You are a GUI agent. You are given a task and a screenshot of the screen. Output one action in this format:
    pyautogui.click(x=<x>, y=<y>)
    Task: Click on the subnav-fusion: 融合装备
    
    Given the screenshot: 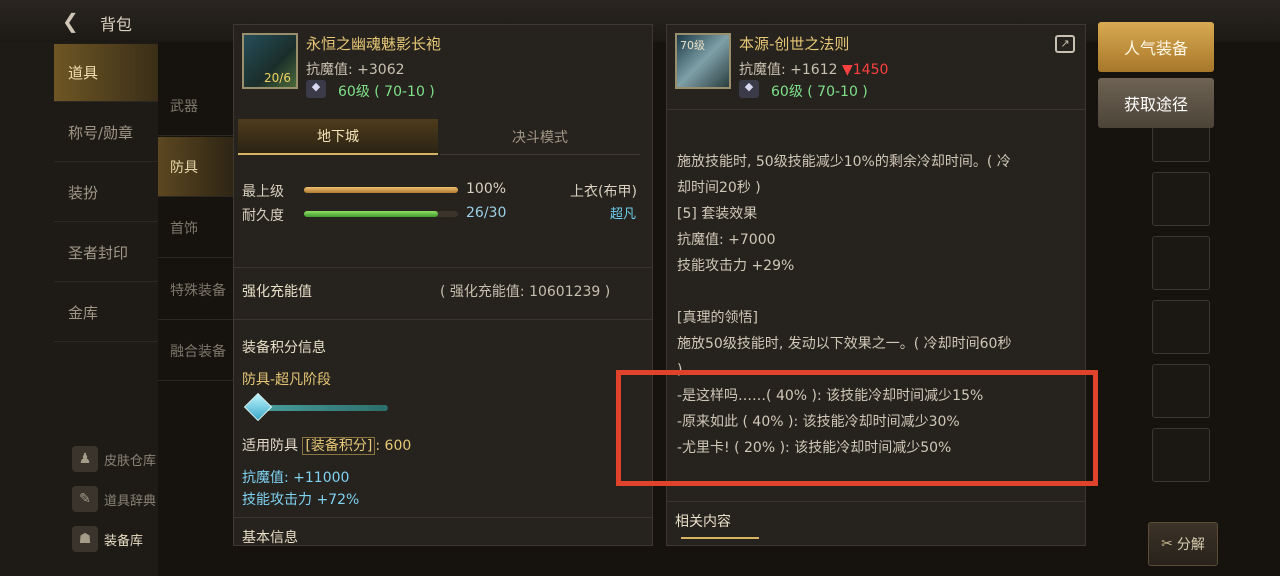 What is the action you would take?
    pyautogui.click(x=197, y=351)
    